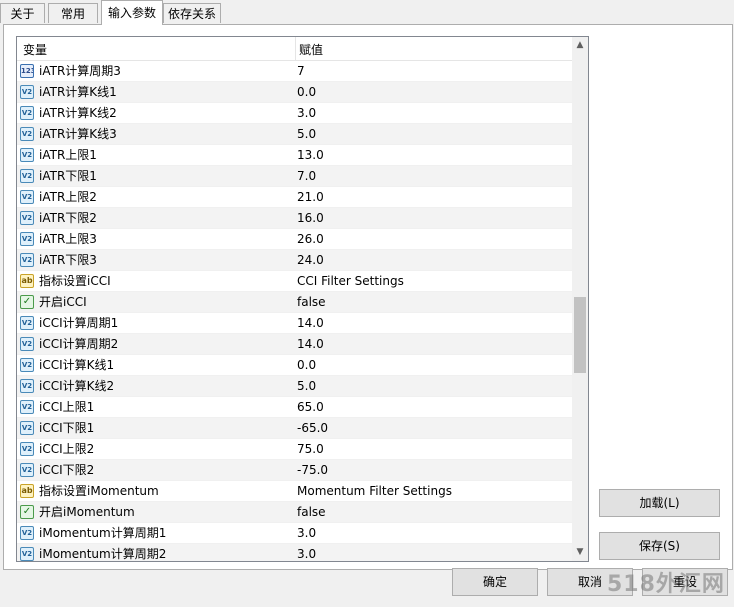  What do you see at coordinates (67, 428) in the screenshot?
I see `variable-name: iCCI下限1` at bounding box center [67, 428].